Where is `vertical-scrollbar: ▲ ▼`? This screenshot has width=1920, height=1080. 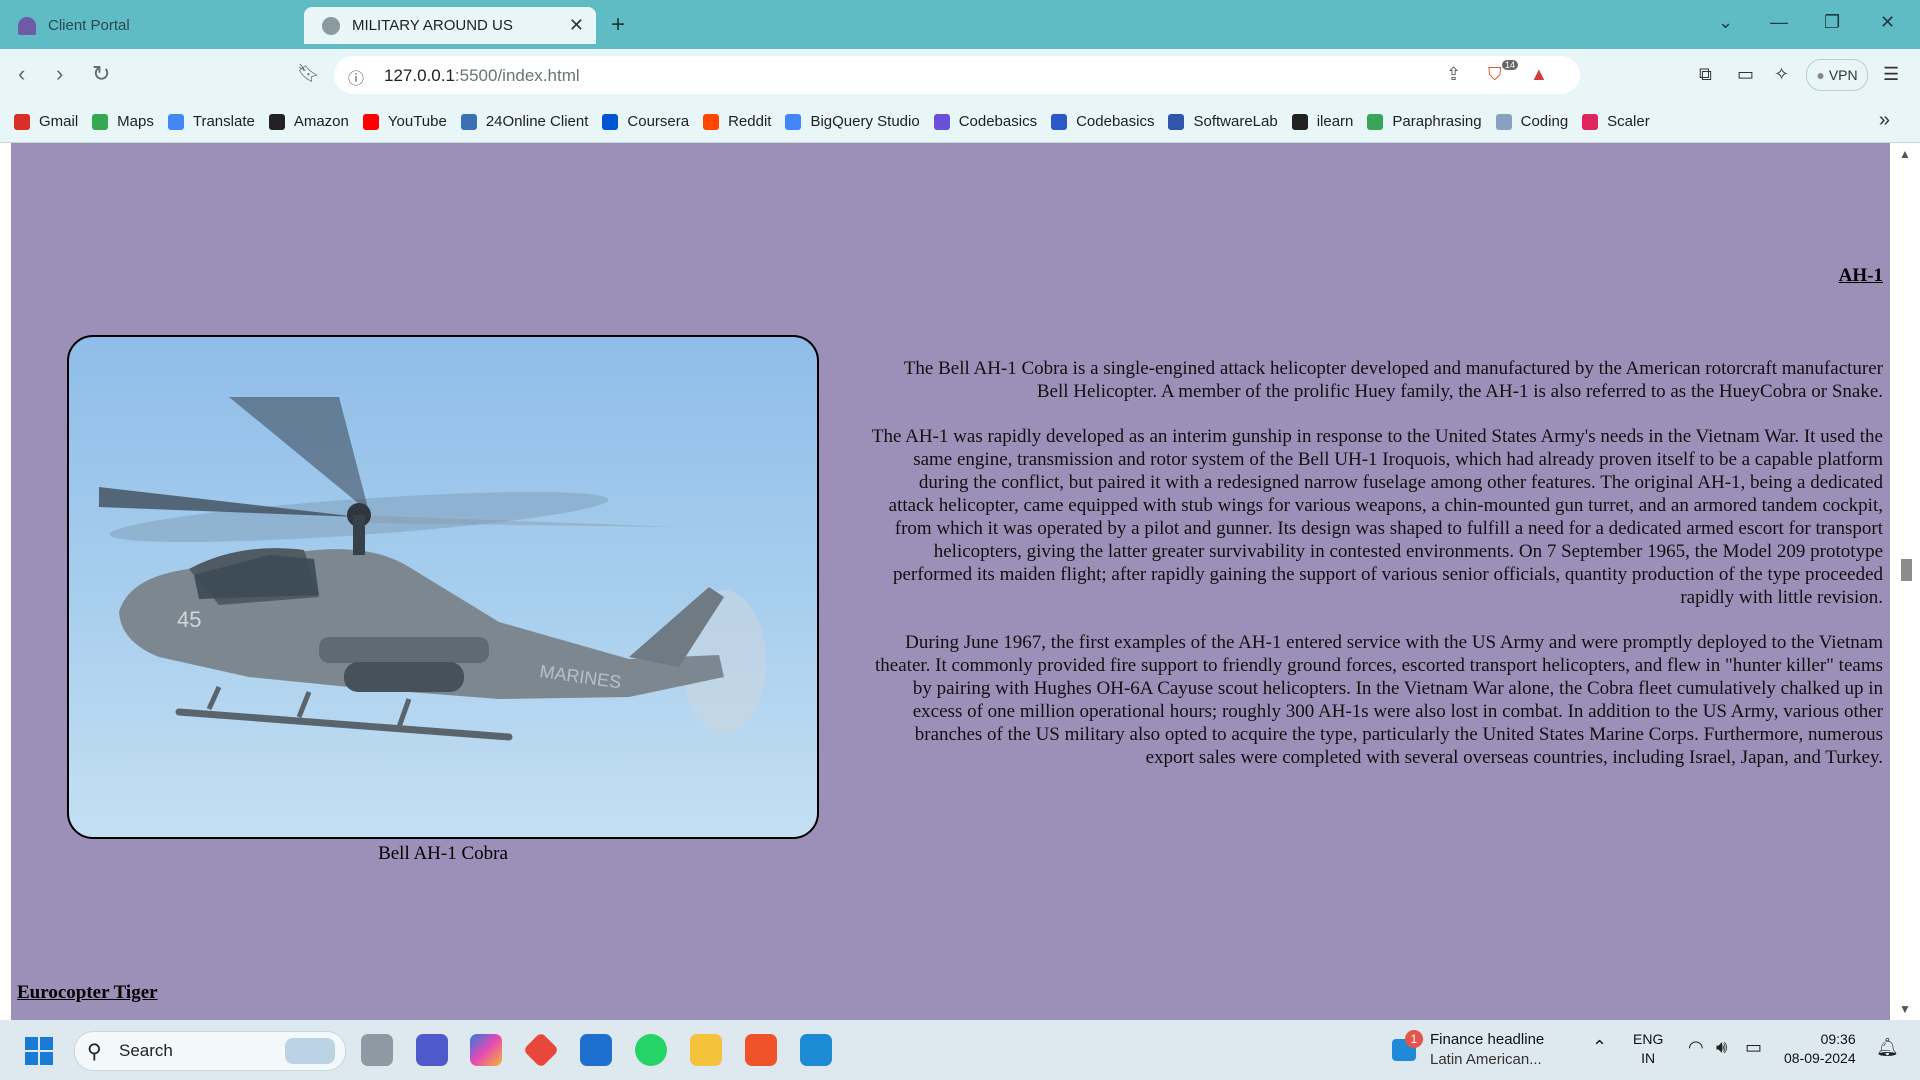 vertical-scrollbar: ▲ ▼ is located at coordinates (1905, 581).